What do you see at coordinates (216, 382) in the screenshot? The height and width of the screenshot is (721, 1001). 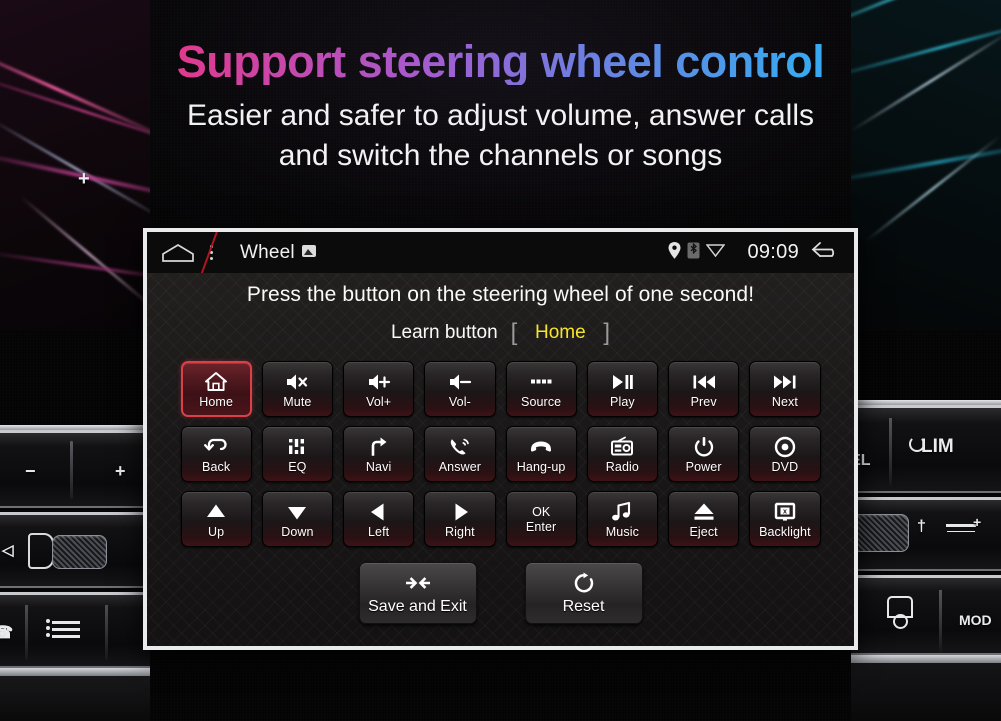 I see `home-icon` at bounding box center [216, 382].